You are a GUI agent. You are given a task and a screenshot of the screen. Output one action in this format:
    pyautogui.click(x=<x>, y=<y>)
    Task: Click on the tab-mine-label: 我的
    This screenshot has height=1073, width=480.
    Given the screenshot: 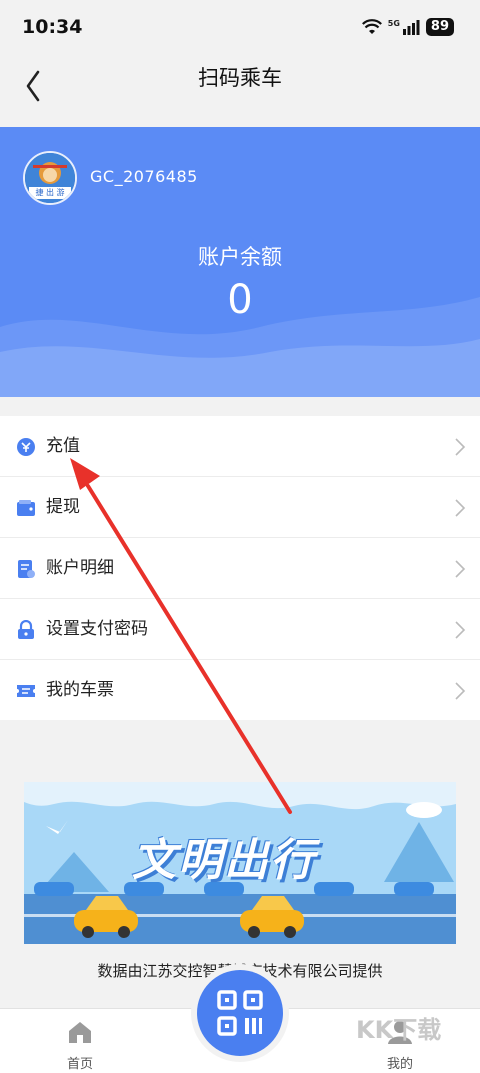 What is the action you would take?
    pyautogui.click(x=399, y=1064)
    